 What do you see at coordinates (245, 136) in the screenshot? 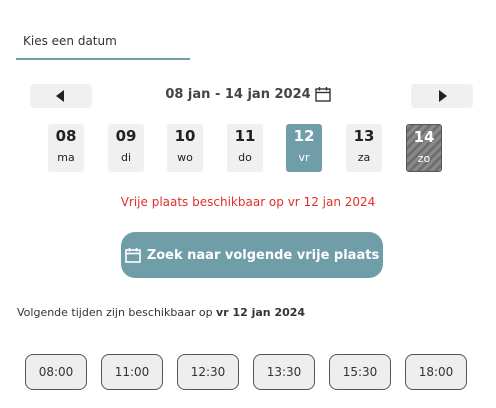
I see `day-number: 11` at bounding box center [245, 136].